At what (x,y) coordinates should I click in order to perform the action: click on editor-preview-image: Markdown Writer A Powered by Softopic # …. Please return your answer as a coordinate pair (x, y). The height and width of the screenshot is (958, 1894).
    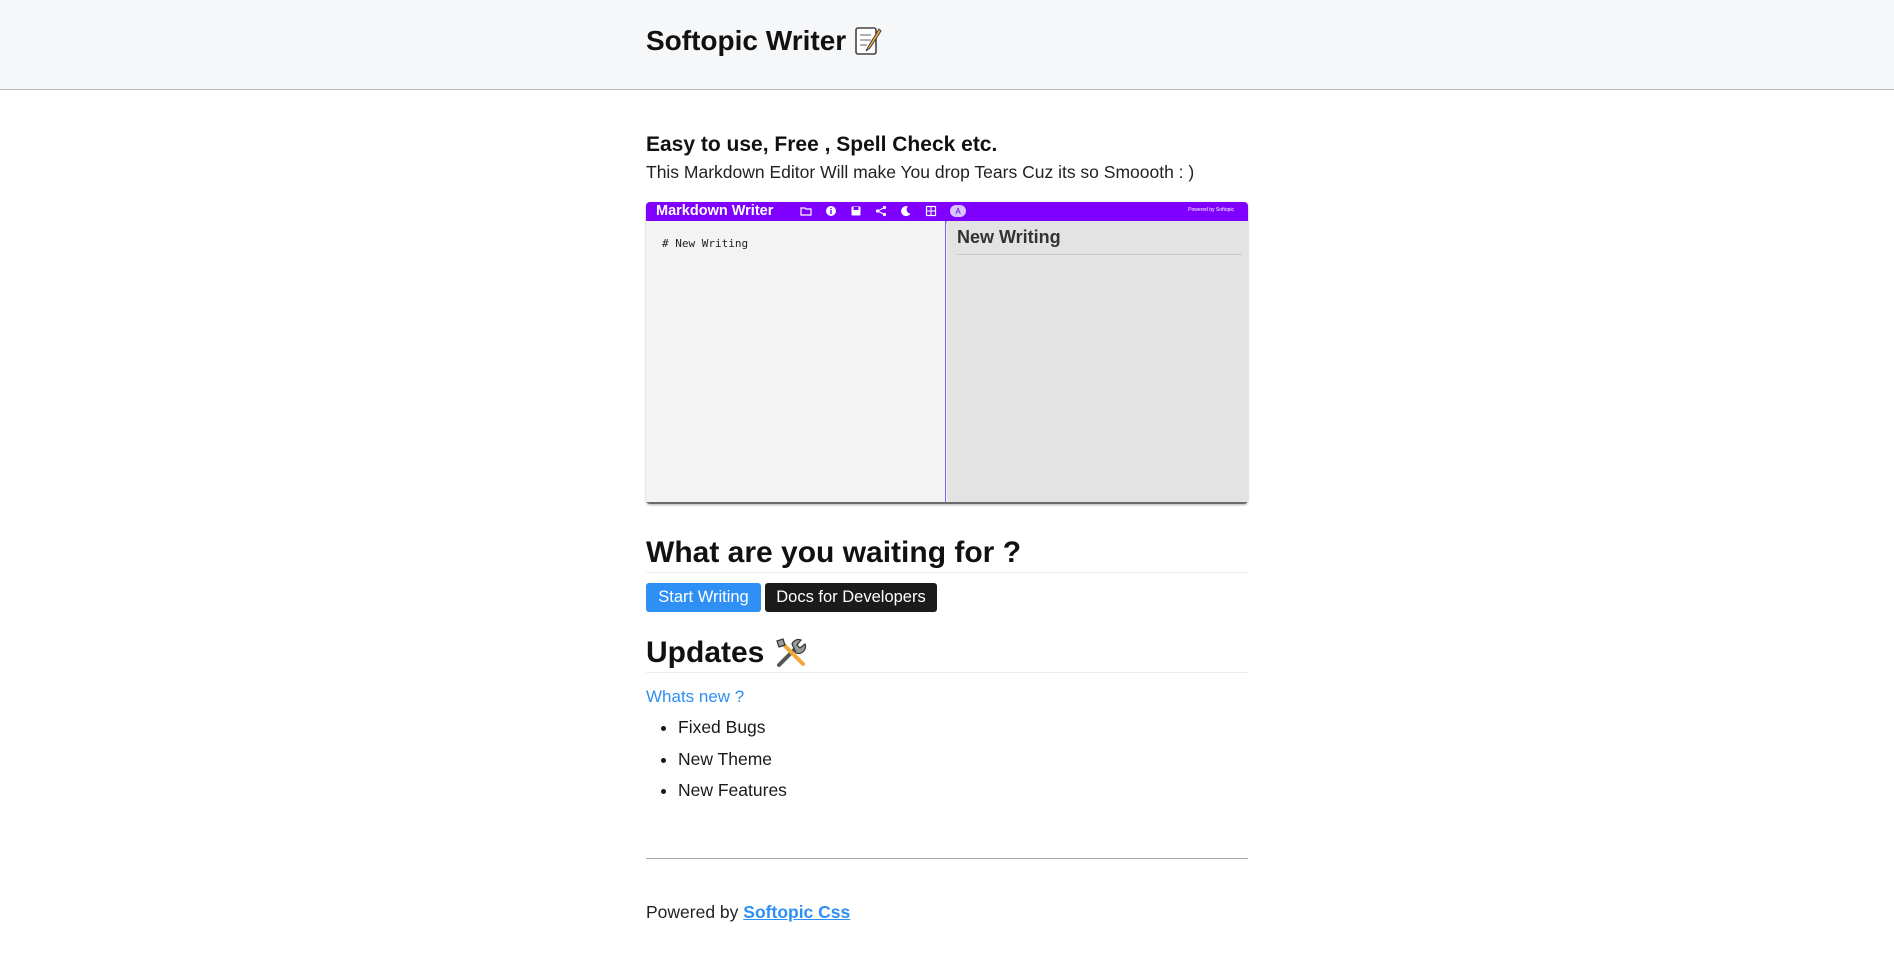
    Looking at the image, I should click on (947, 353).